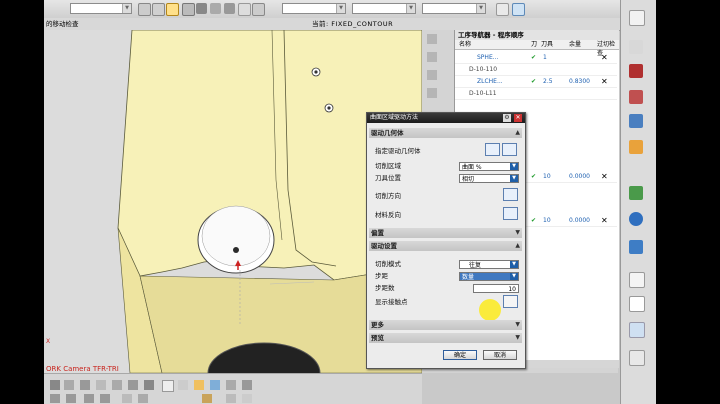 The height and width of the screenshot is (404, 720). What do you see at coordinates (509, 149) in the screenshot?
I see `flashlight-icon` at bounding box center [509, 149].